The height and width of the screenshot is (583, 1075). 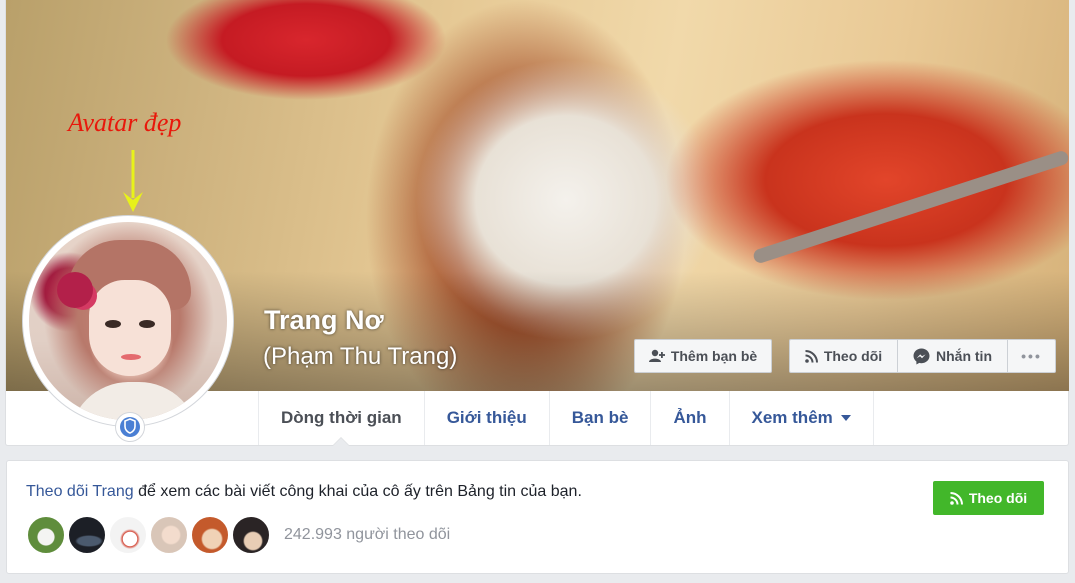 I want to click on more-options-button: •••, so click(x=1031, y=356).